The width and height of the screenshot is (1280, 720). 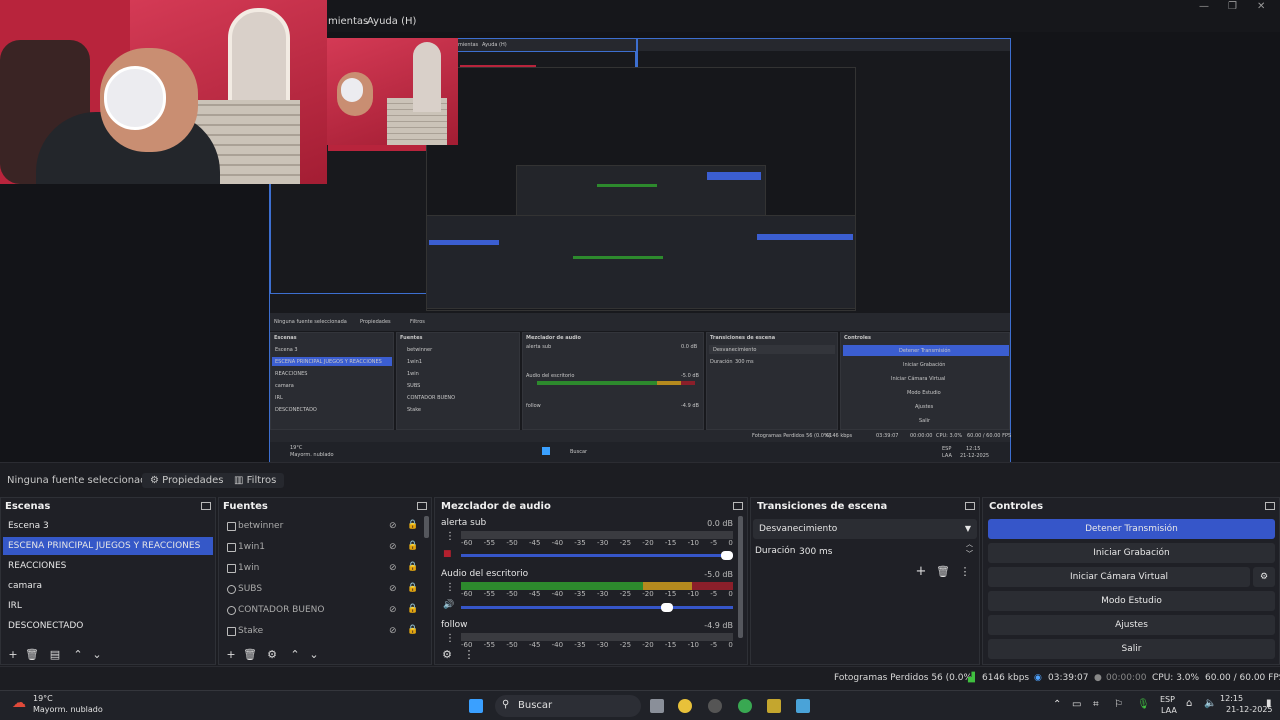 I want to click on task-view-icon, so click(x=657, y=706).